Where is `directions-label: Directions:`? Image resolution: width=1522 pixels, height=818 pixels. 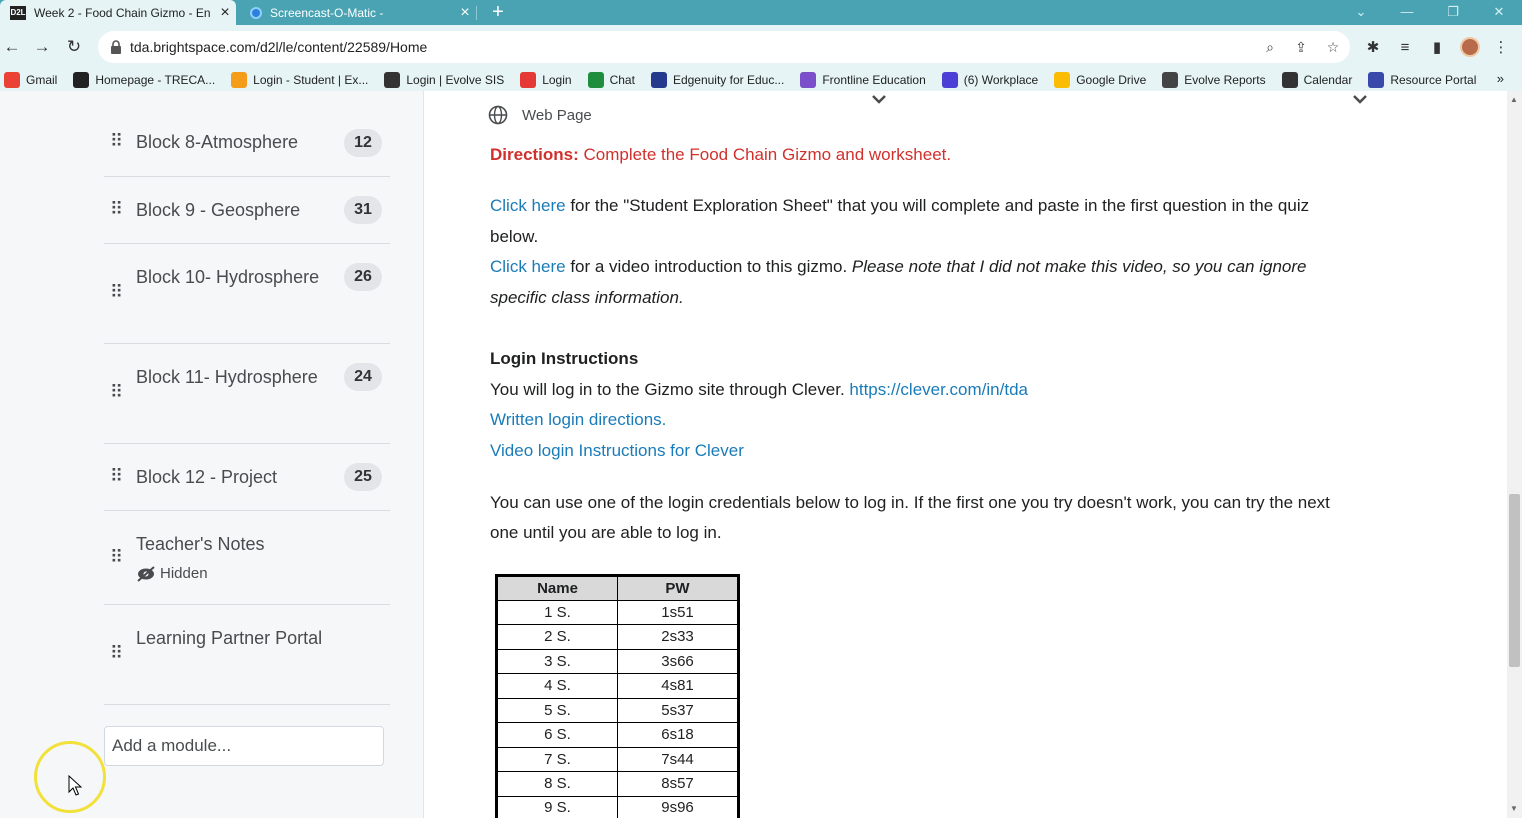 directions-label: Directions: is located at coordinates (534, 154).